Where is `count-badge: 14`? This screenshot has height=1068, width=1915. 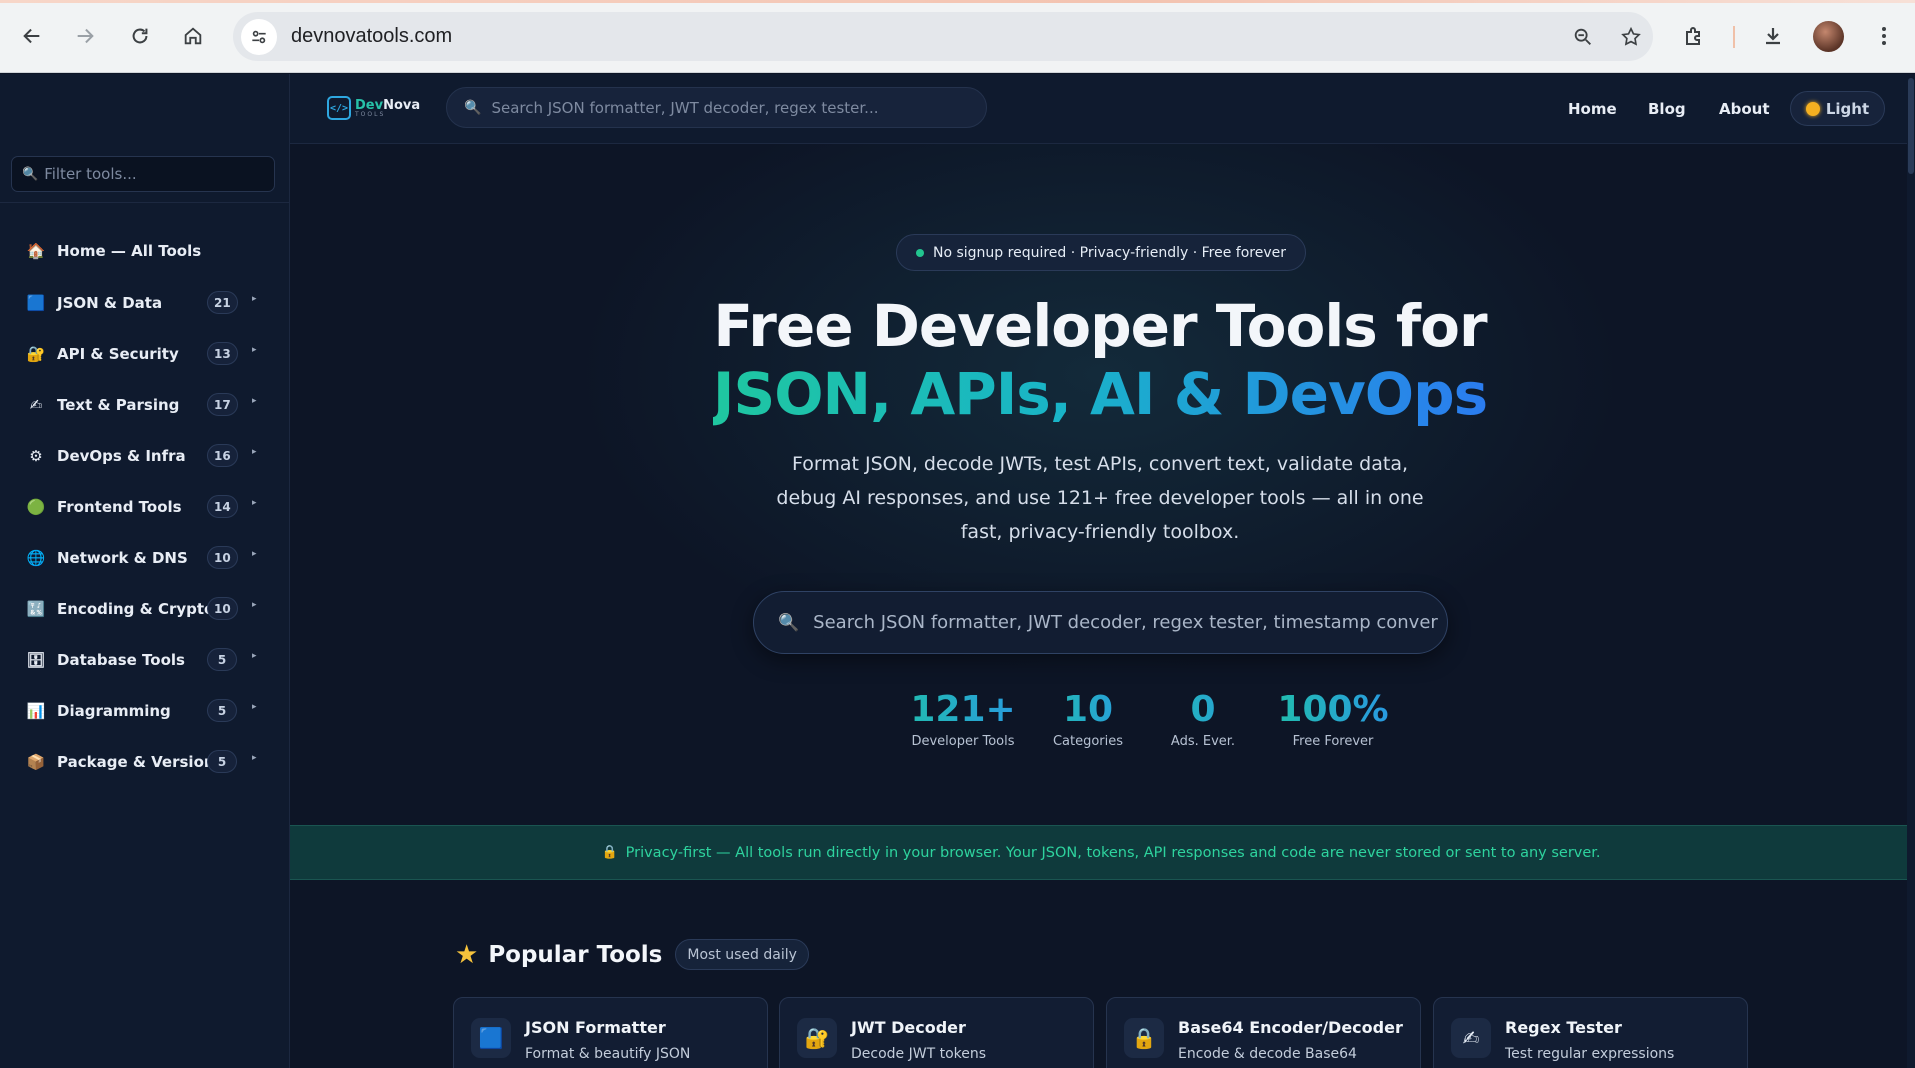
count-badge: 14 is located at coordinates (222, 506).